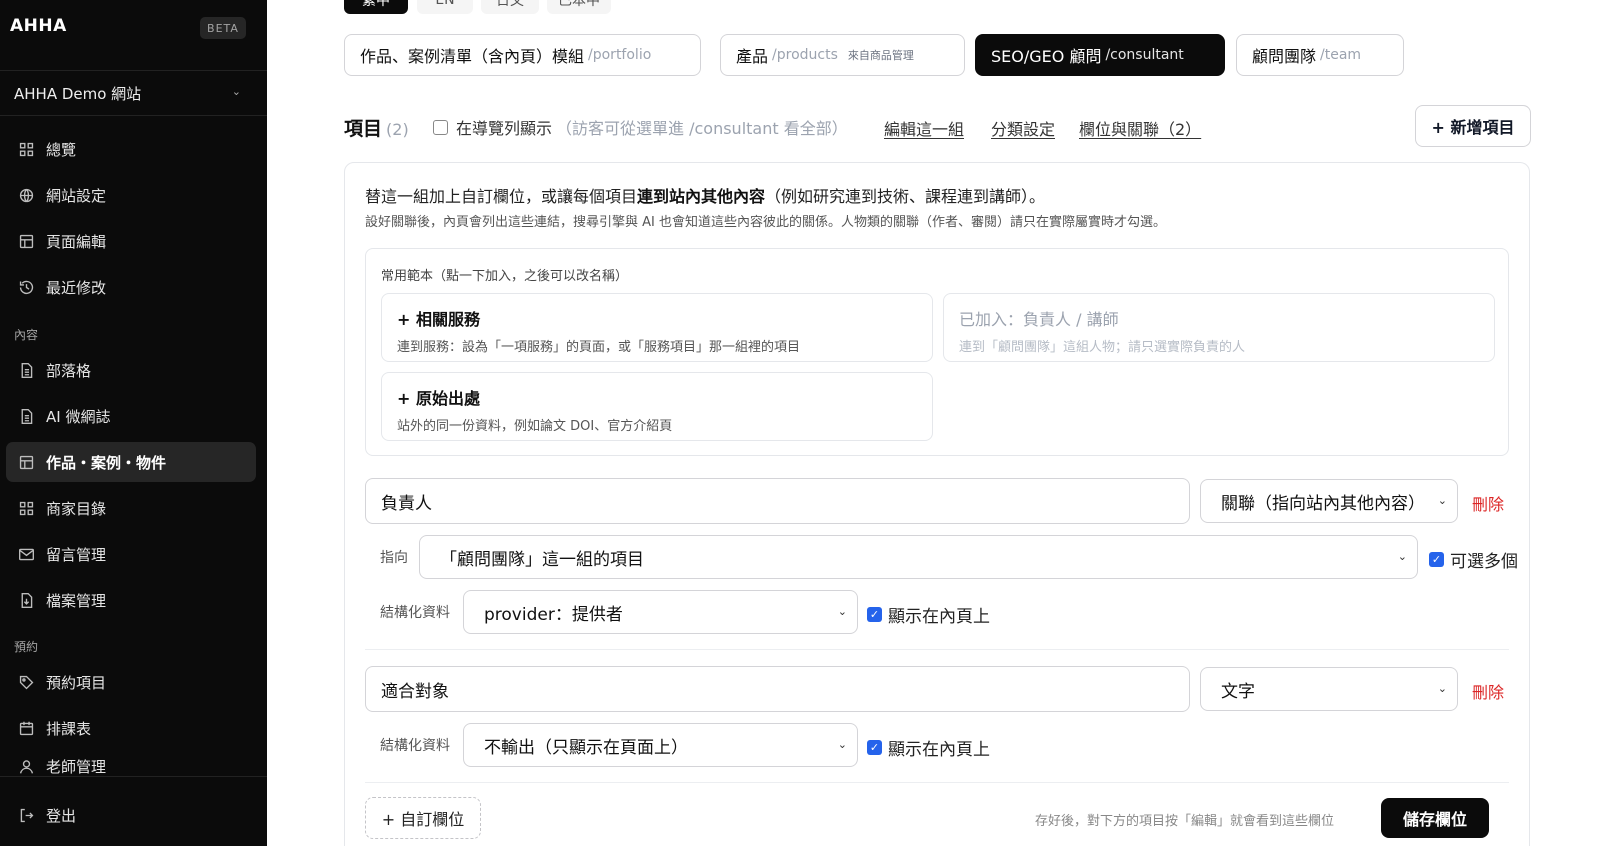  What do you see at coordinates (445, 7) in the screenshot?
I see `tab-lang-en: EN` at bounding box center [445, 7].